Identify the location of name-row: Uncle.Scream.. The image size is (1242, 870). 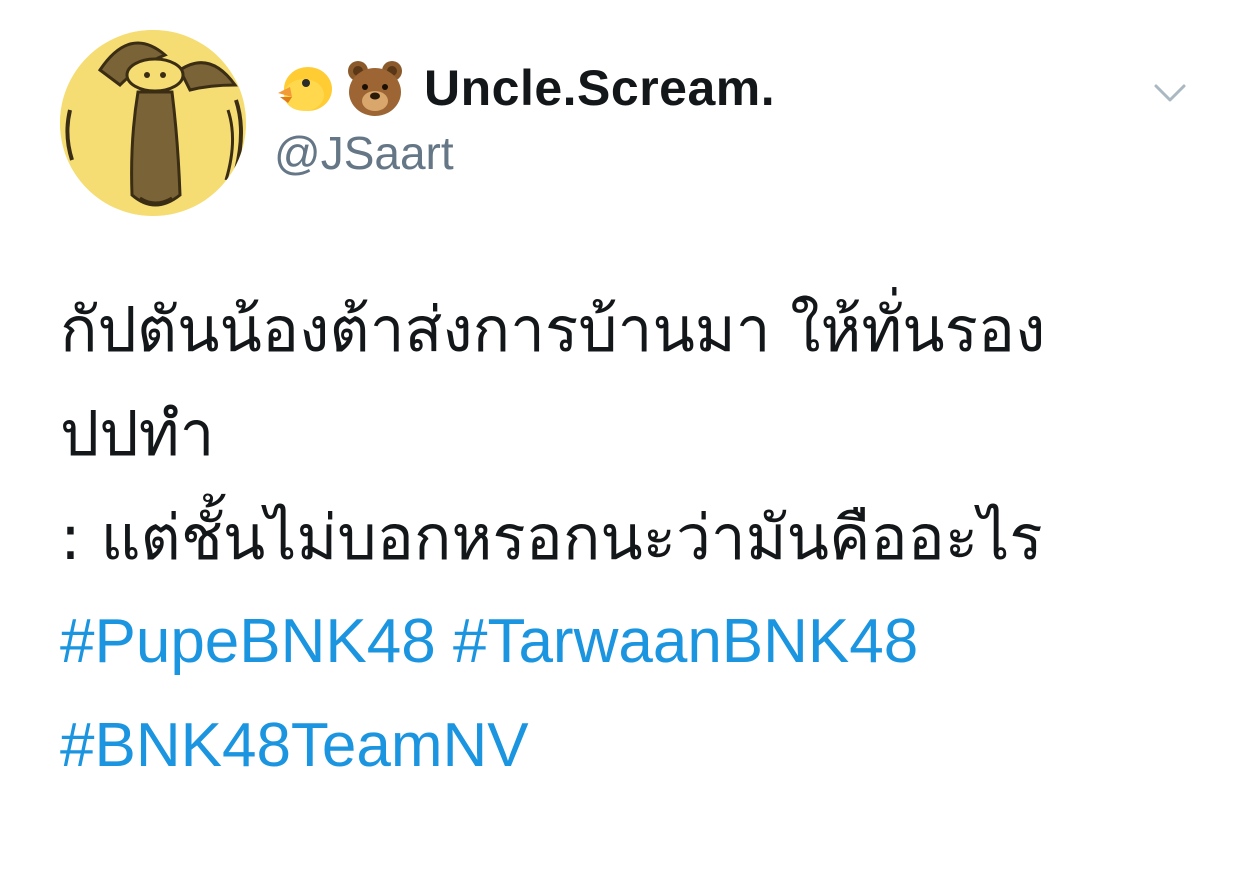
(713, 88).